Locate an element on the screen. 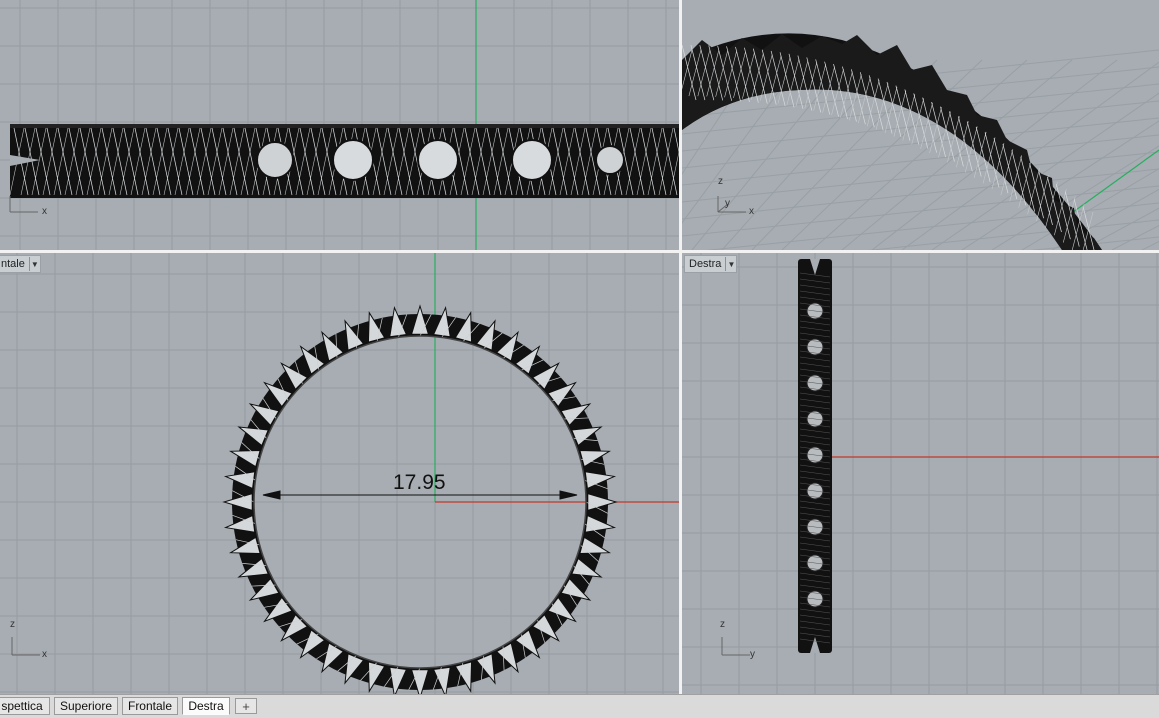 The height and width of the screenshot is (718, 1159). viewport-title-destra: Destra ▼ is located at coordinates (711, 264).